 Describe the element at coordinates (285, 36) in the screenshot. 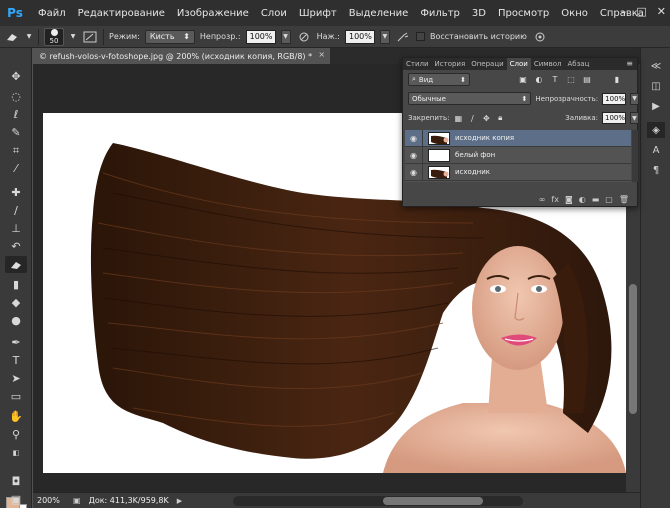

I see `opacity-dropdown-button: ▼` at that location.